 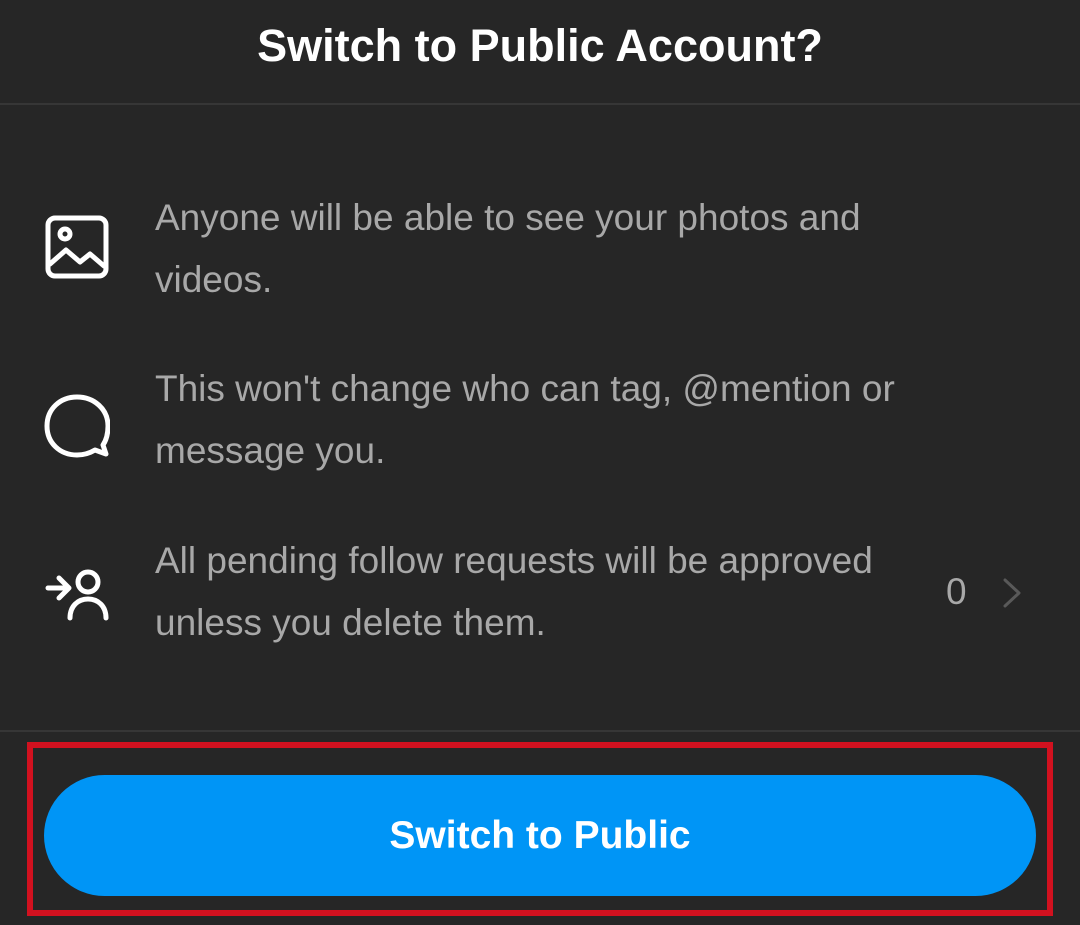 What do you see at coordinates (956, 591) in the screenshot?
I see `pending-requests-count: 0` at bounding box center [956, 591].